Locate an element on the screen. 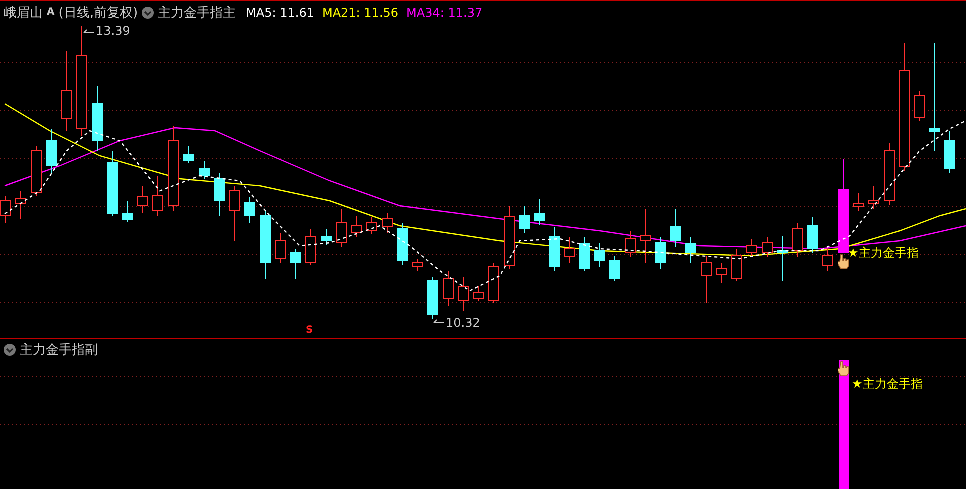  high-price-label: 13.39 is located at coordinates (113, 31).